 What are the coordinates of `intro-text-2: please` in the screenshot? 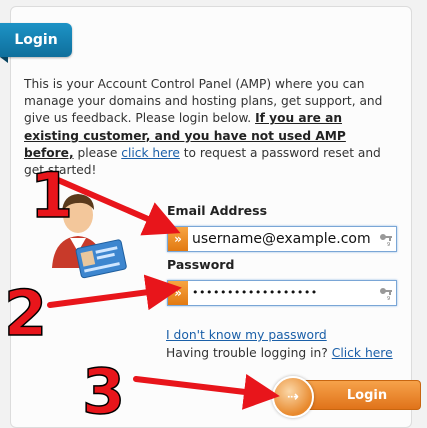 It's located at (97, 152).